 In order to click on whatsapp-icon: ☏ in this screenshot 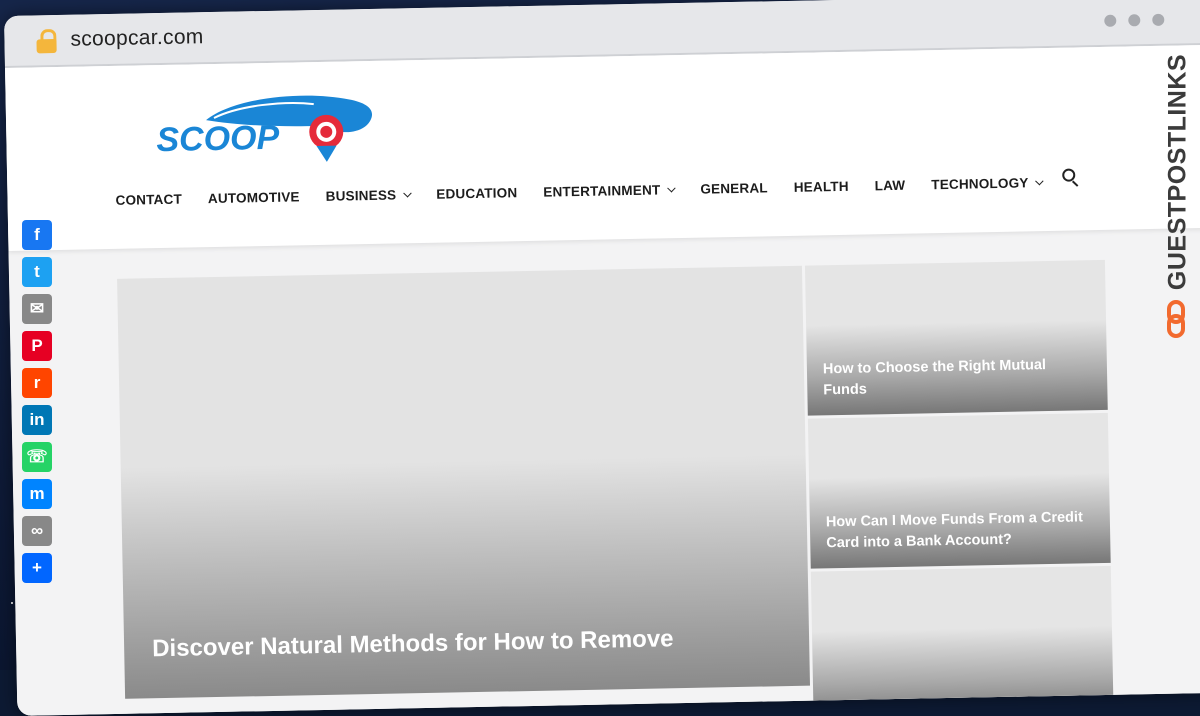, I will do `click(37, 457)`.